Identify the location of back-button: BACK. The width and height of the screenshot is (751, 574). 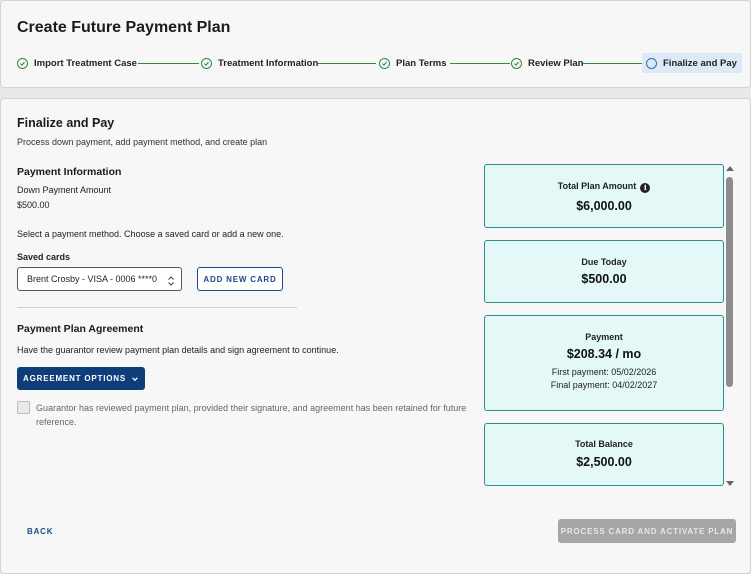
(40, 531).